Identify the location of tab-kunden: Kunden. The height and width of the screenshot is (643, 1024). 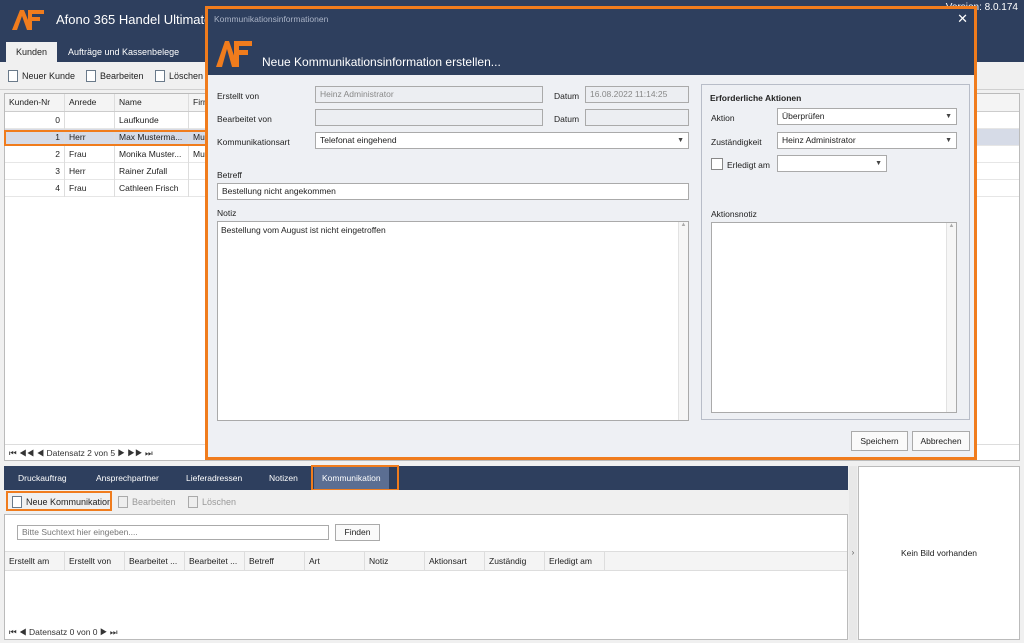
(32, 52).